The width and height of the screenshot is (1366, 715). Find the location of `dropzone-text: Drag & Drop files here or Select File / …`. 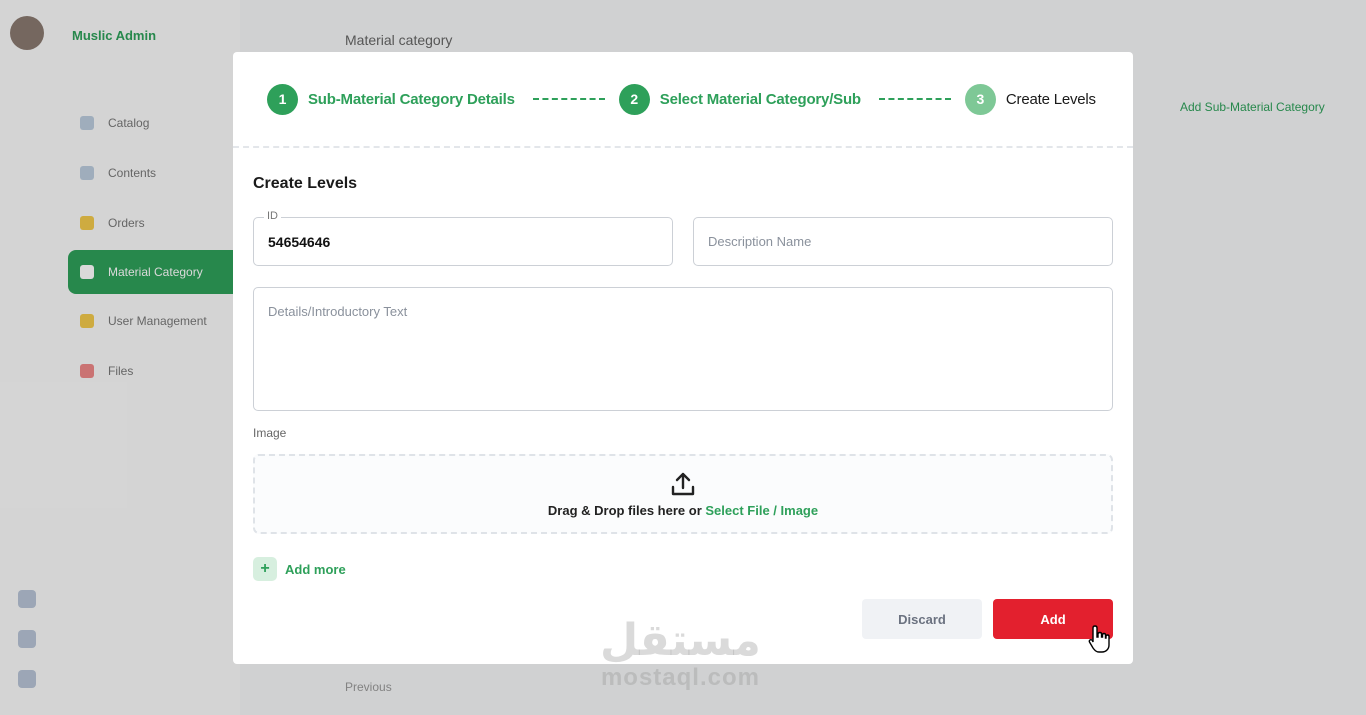

dropzone-text: Drag & Drop files here or Select File / … is located at coordinates (683, 510).